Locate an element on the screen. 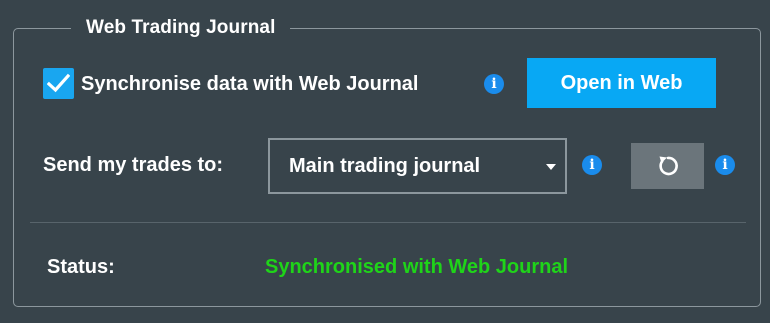 The height and width of the screenshot is (323, 770). journal-info-icon: i is located at coordinates (592, 165).